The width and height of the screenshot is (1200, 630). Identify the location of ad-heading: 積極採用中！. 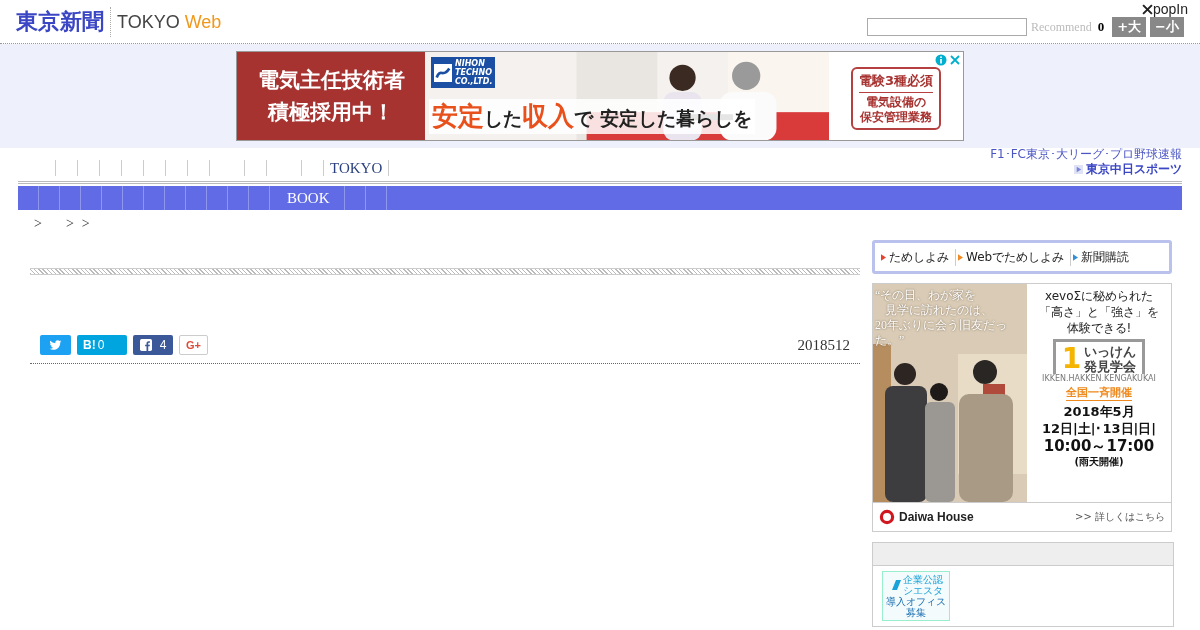
(331, 112).